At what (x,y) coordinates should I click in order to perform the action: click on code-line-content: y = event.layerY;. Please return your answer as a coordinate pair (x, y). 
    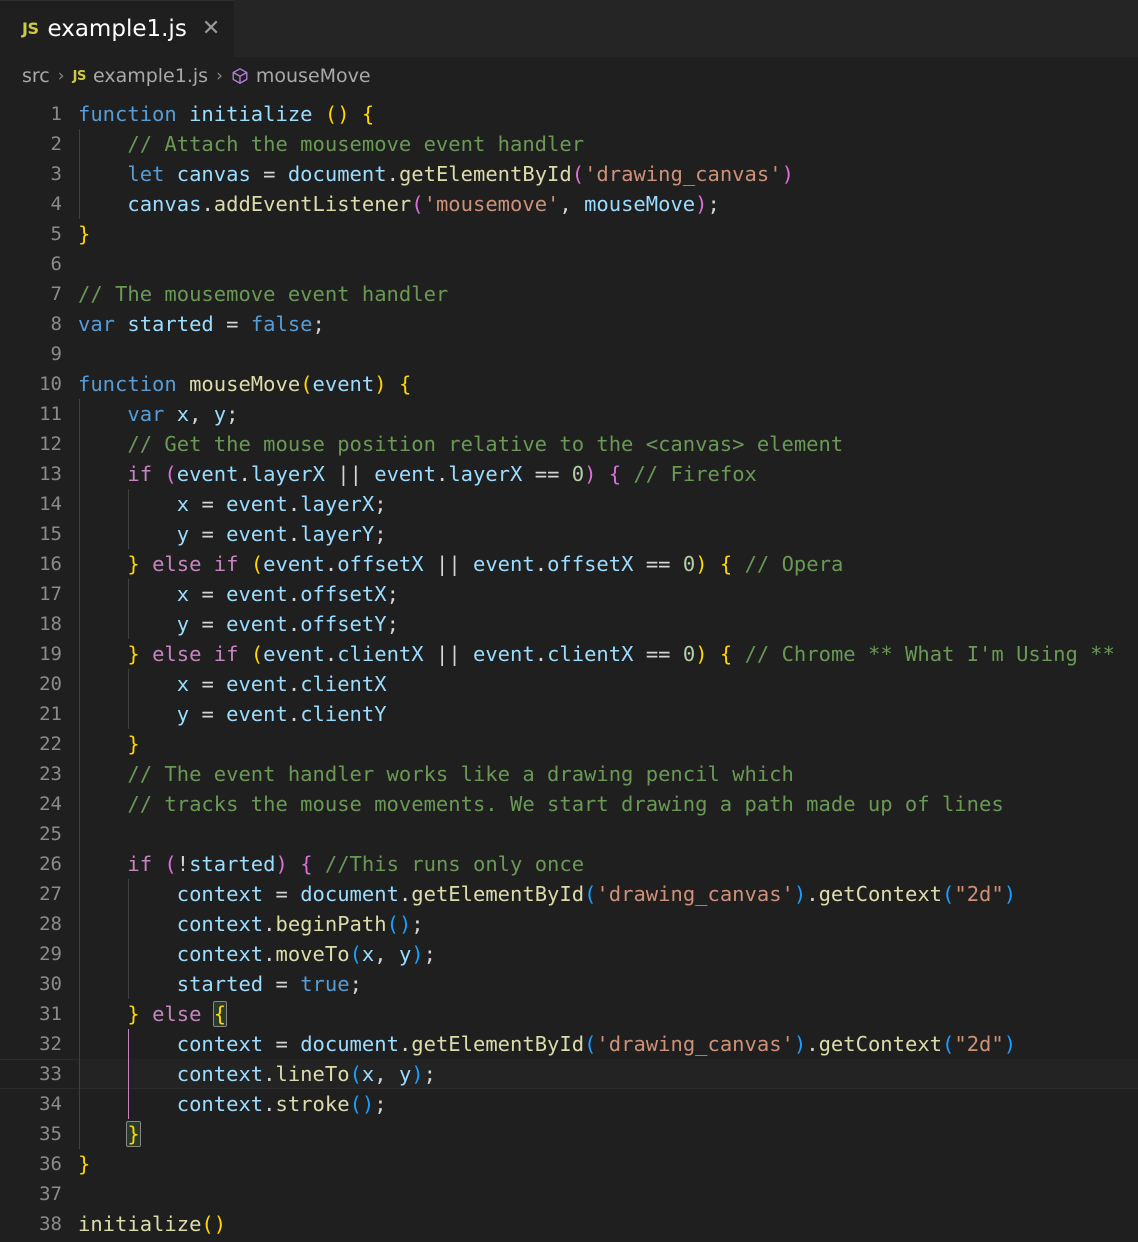
    Looking at the image, I should click on (608, 534).